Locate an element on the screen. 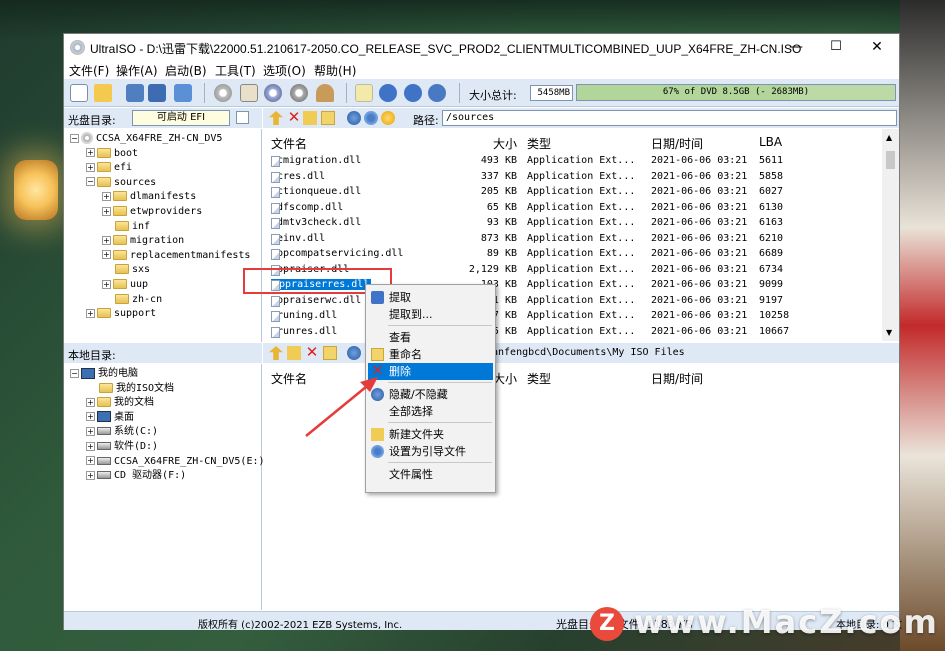 Image resolution: width=945 pixels, height=651 pixels. iso-tree-item: + dlmanifests is located at coordinates (149, 197).